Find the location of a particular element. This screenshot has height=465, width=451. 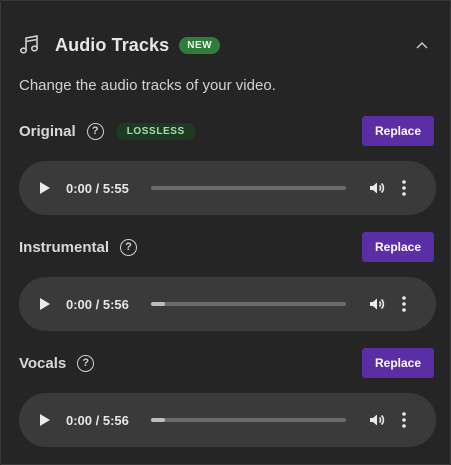

playback-time: 0:00 / 5:55 is located at coordinates (97, 188).